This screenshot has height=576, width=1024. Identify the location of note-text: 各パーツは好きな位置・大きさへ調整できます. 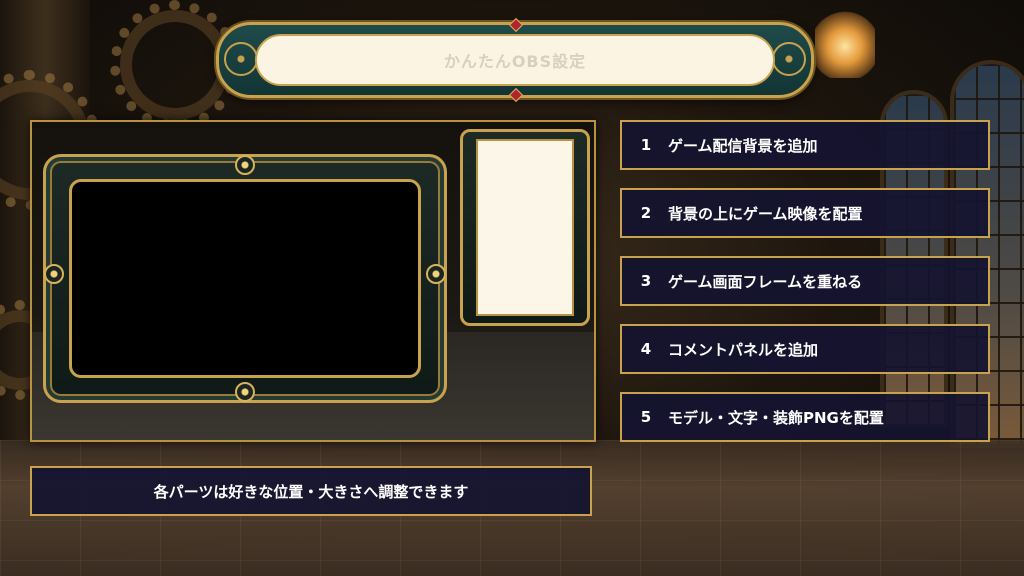
(311, 491).